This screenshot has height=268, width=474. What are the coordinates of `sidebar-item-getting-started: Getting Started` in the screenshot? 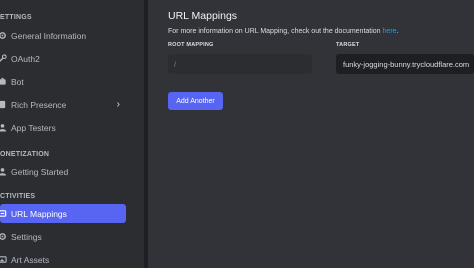 It's located at (63, 171).